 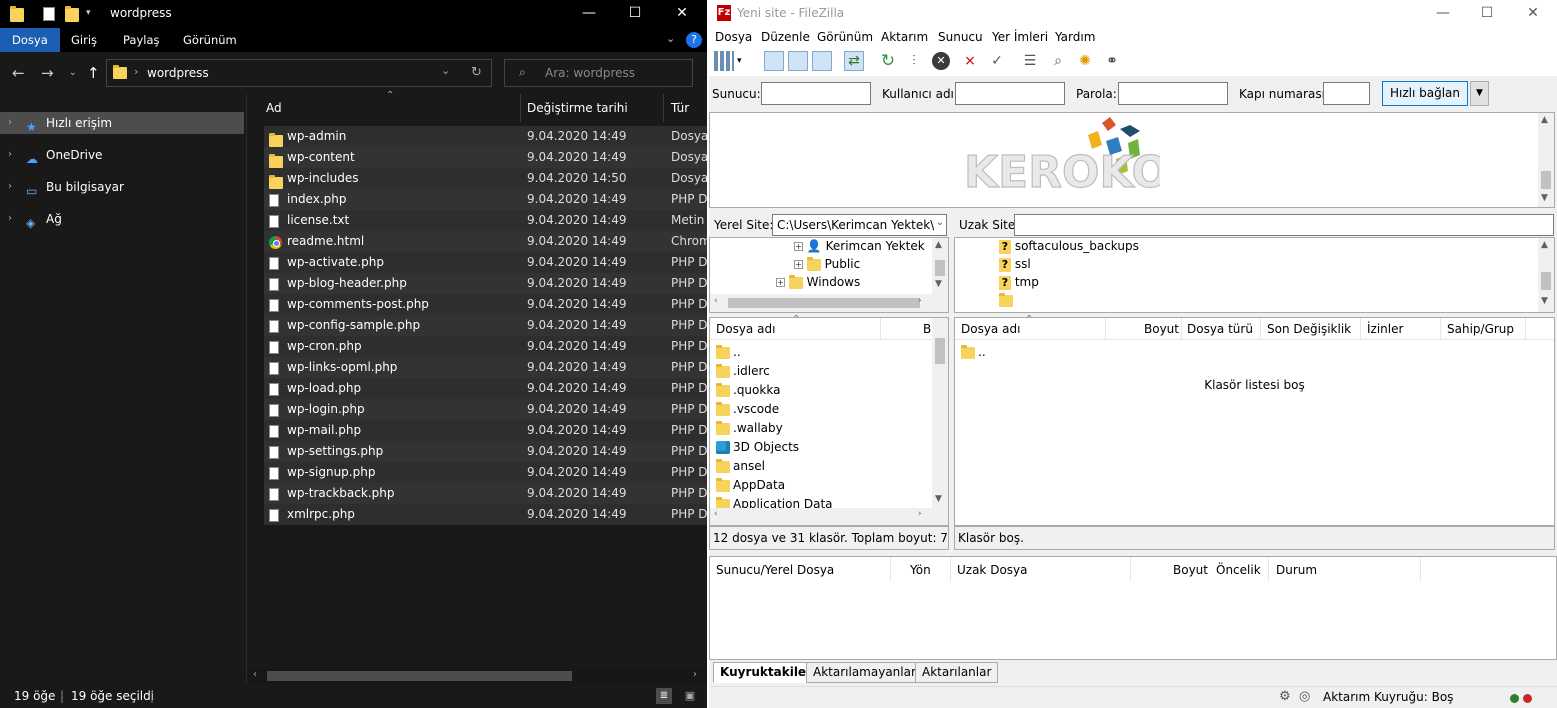 I want to click on file-row: wp-mail.php 9.04.2020 14:49 PHP D, so click(x=485, y=430).